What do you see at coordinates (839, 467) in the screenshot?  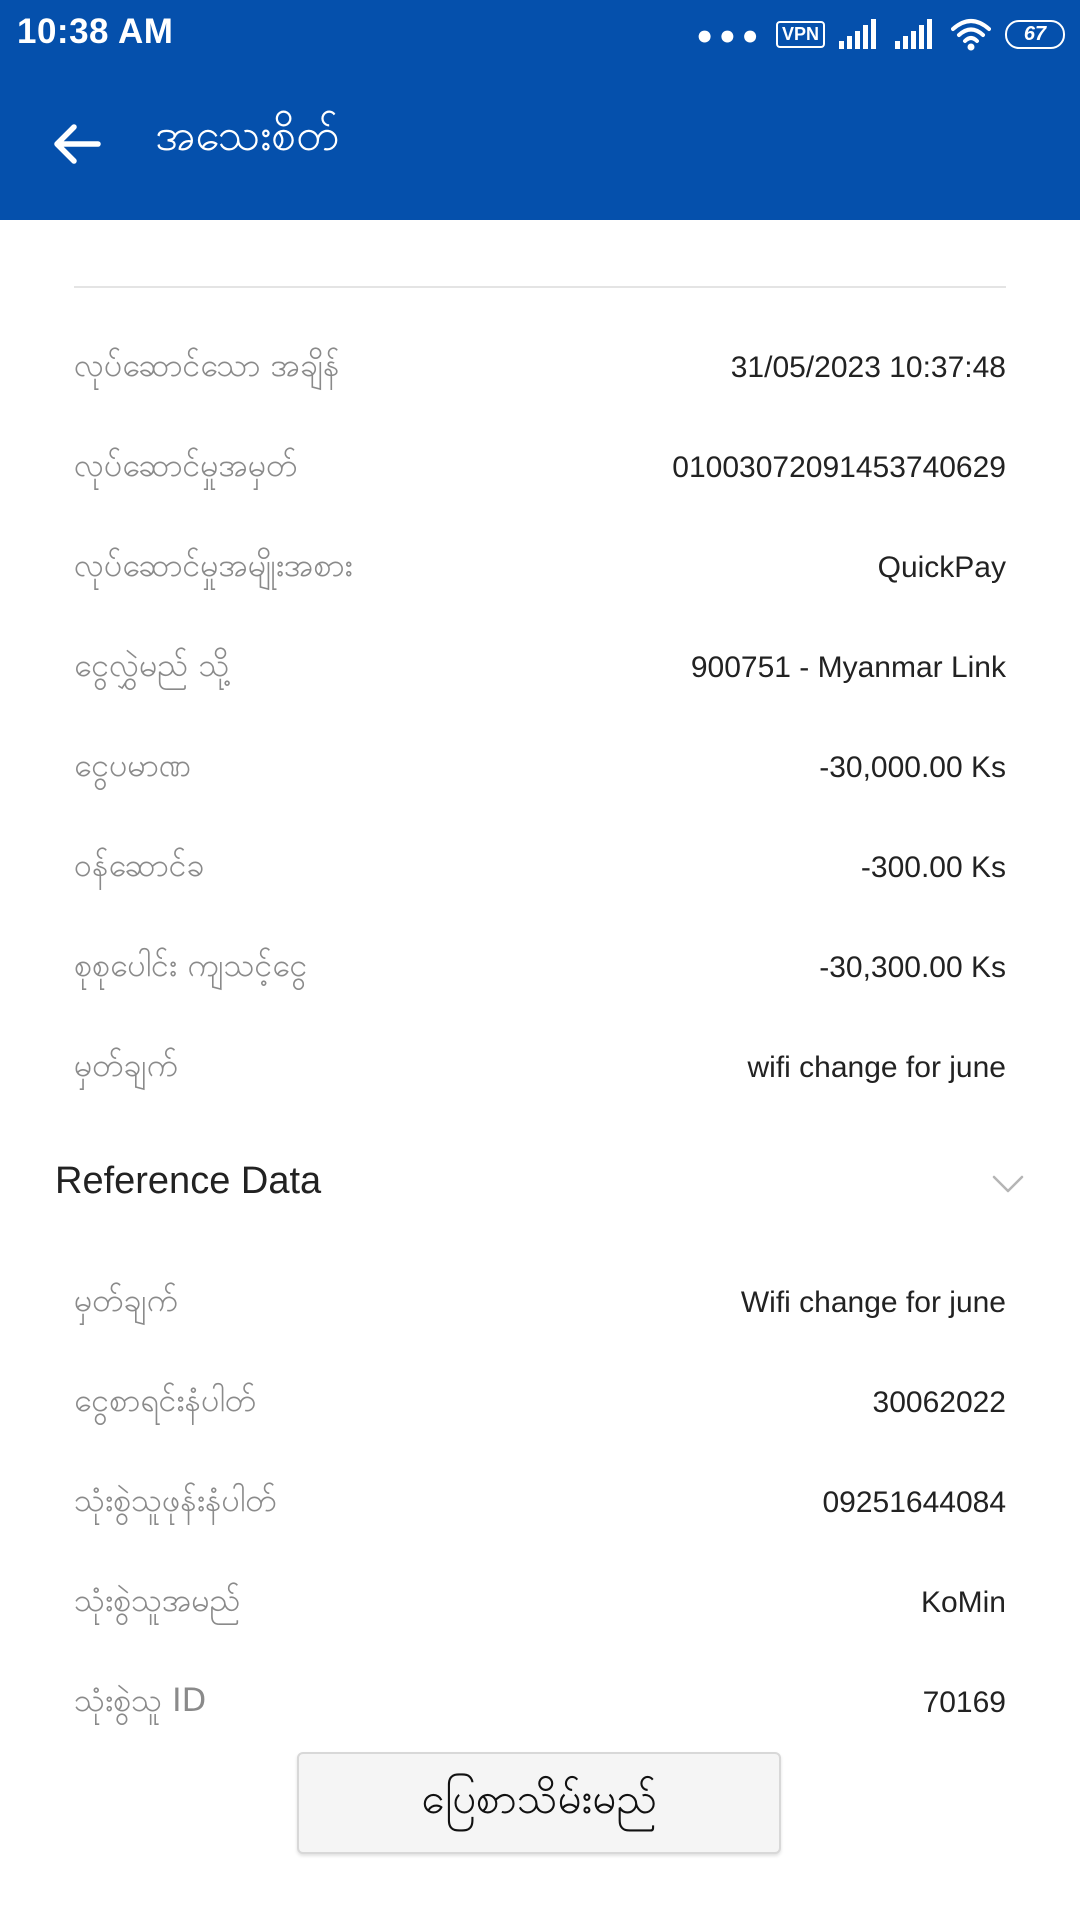 I see `detail-value: 010030720914537406​29` at bounding box center [839, 467].